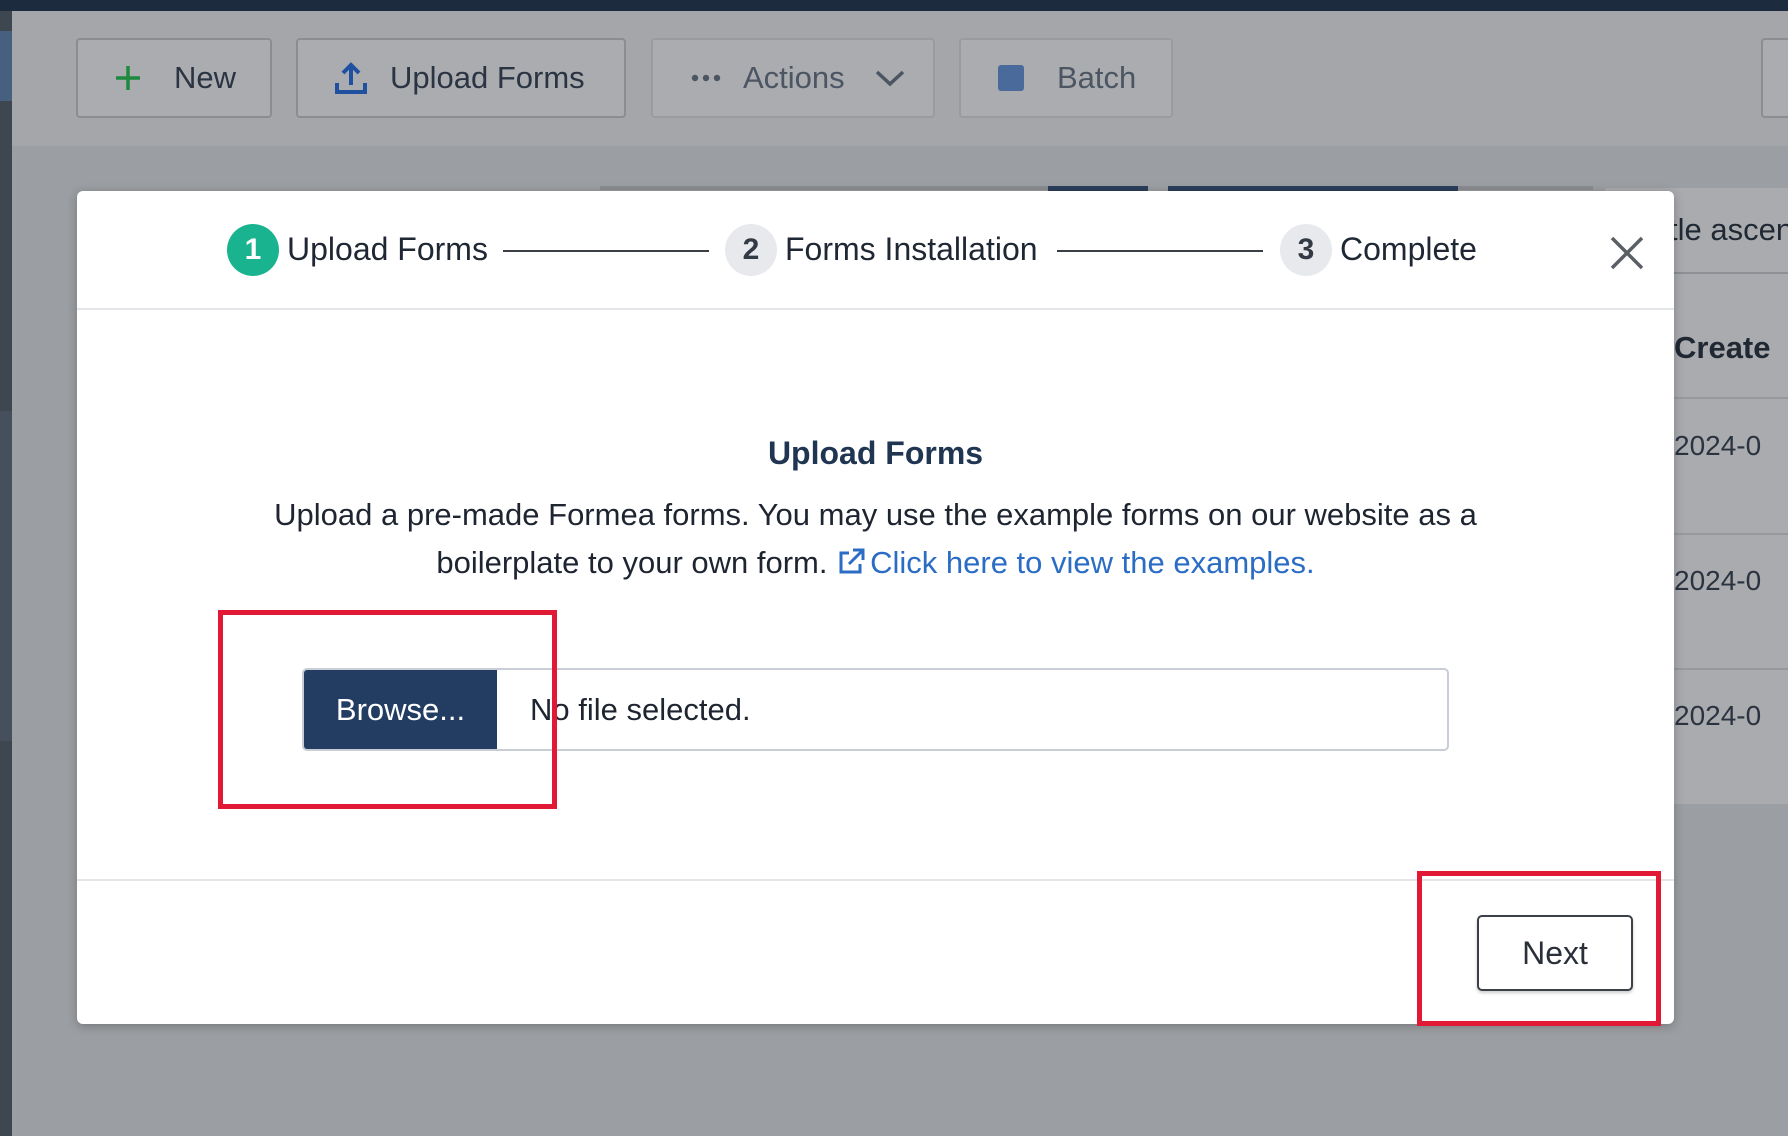  I want to click on examples-link: Click here to view the examples., so click(1075, 562).